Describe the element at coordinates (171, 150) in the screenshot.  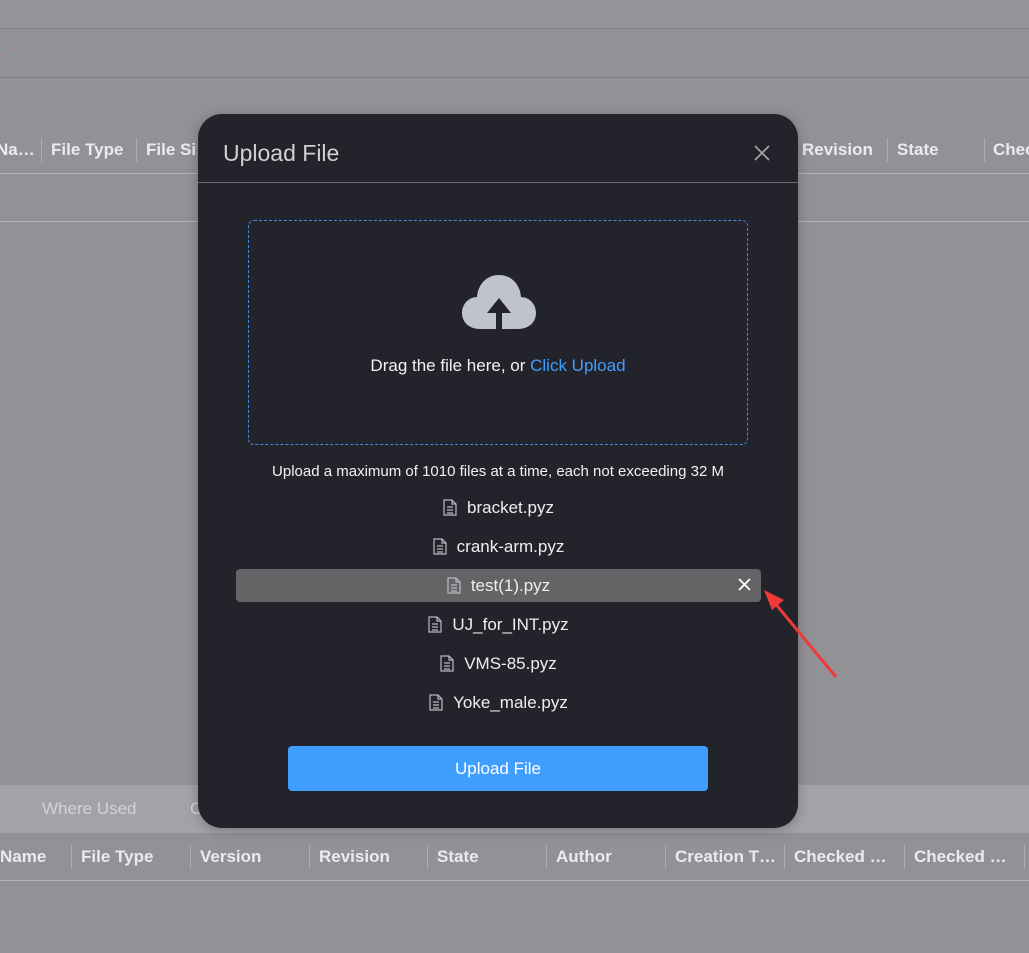
I see `column-header-file-size: File Si` at that location.